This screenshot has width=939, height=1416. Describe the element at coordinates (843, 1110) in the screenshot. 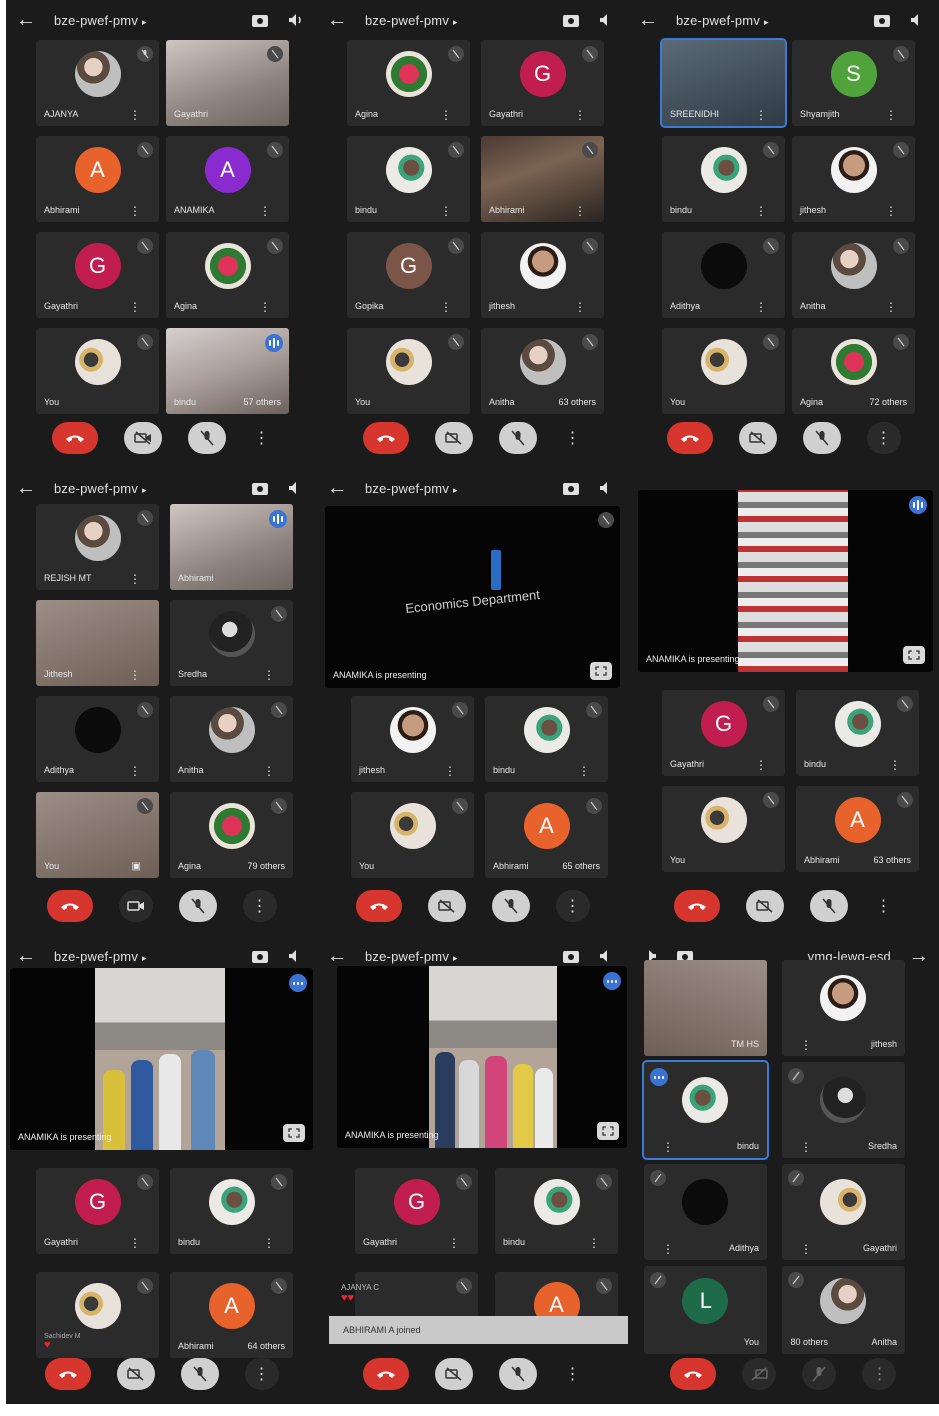

I see `participant-tile: Sredha ⋮` at that location.